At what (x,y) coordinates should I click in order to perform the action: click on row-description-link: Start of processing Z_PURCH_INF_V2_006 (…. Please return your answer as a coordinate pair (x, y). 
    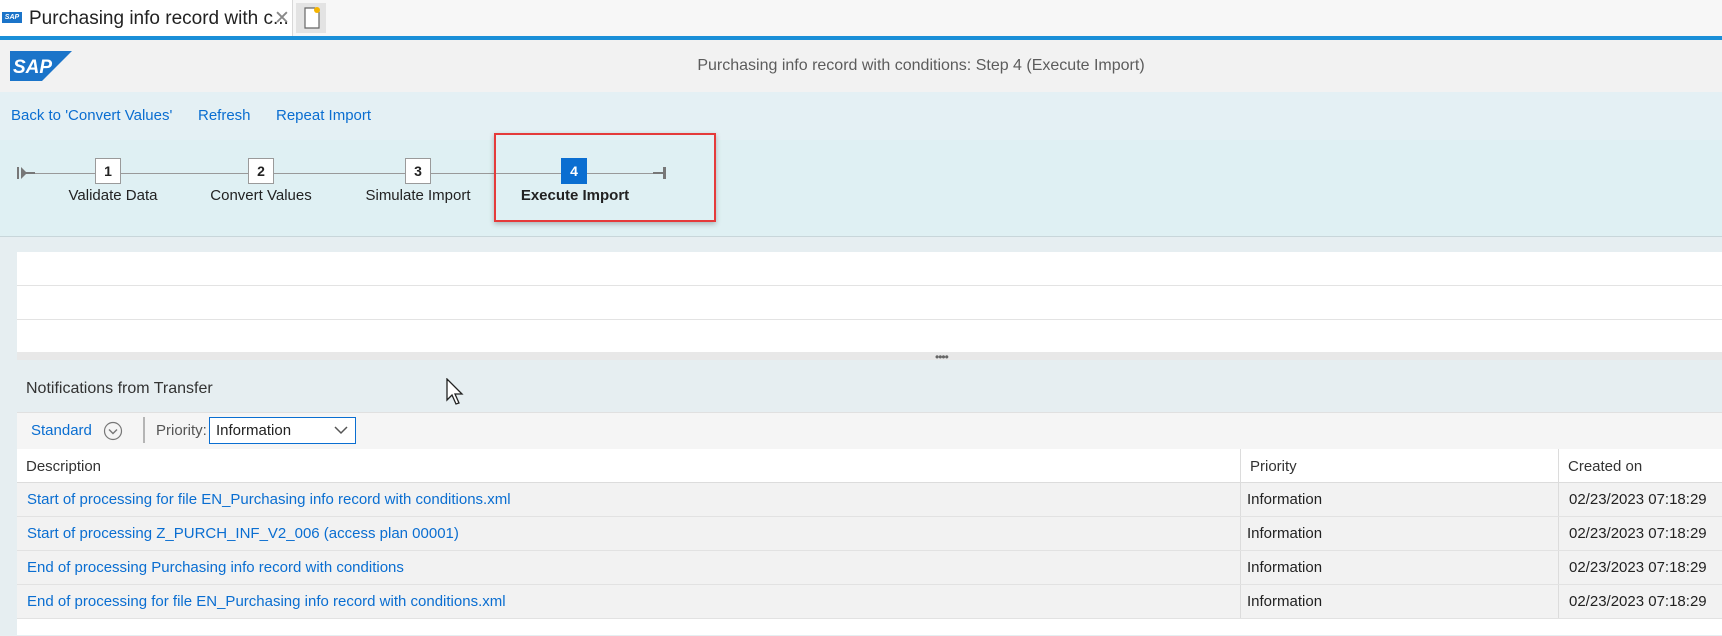
    Looking at the image, I should click on (243, 533).